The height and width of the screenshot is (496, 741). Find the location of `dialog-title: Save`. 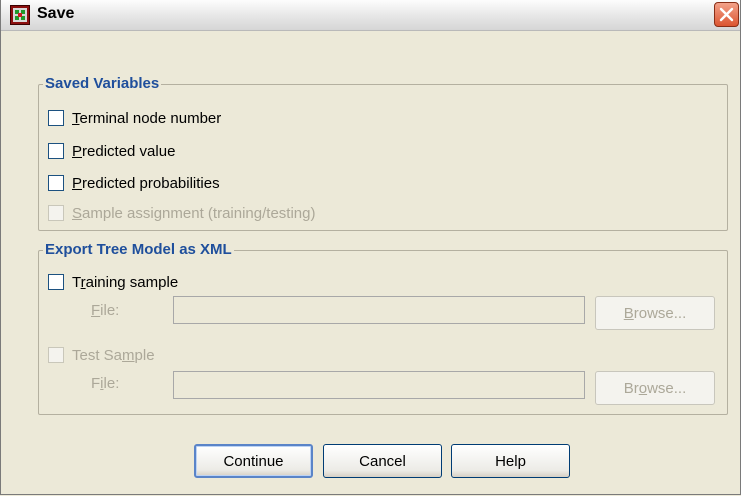

dialog-title: Save is located at coordinates (56, 13).